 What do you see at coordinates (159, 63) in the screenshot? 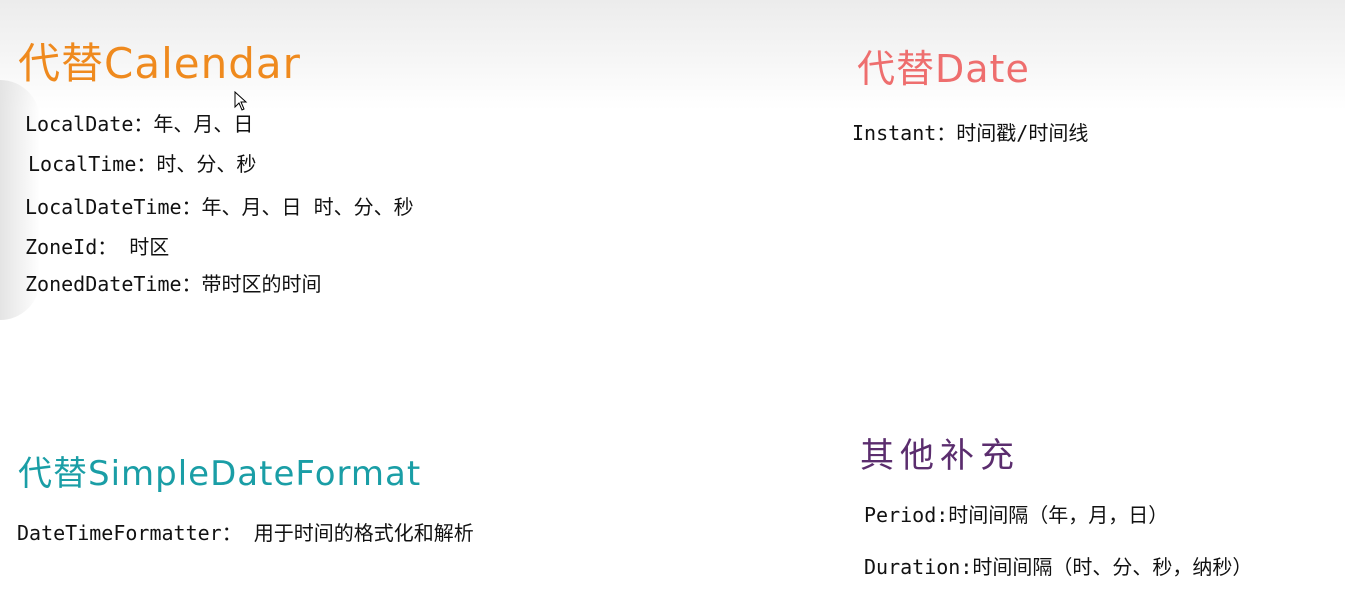
I see `calendar-section-title: 代替Calendar` at bounding box center [159, 63].